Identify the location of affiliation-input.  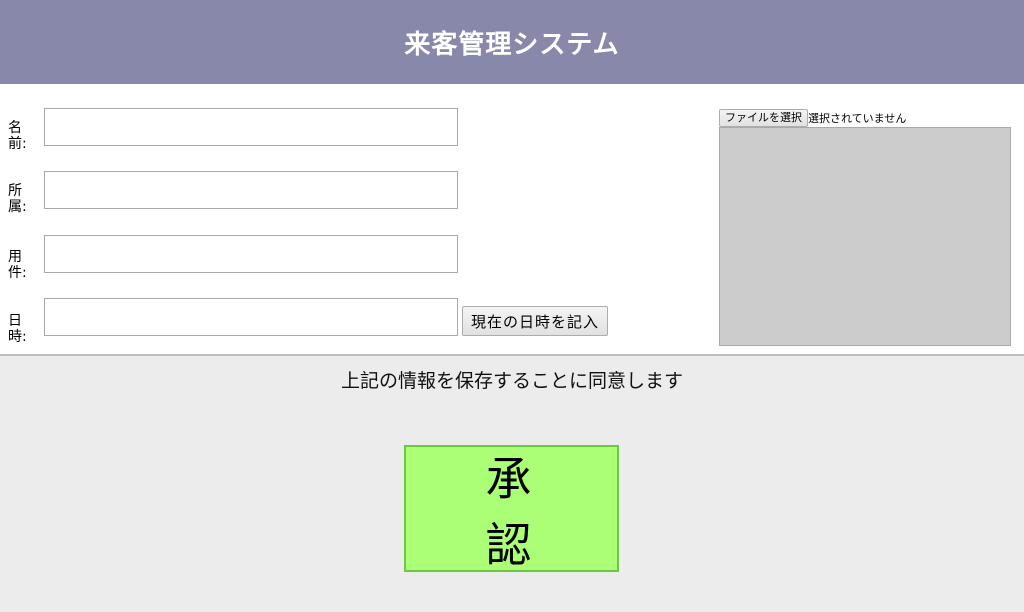
(251, 190).